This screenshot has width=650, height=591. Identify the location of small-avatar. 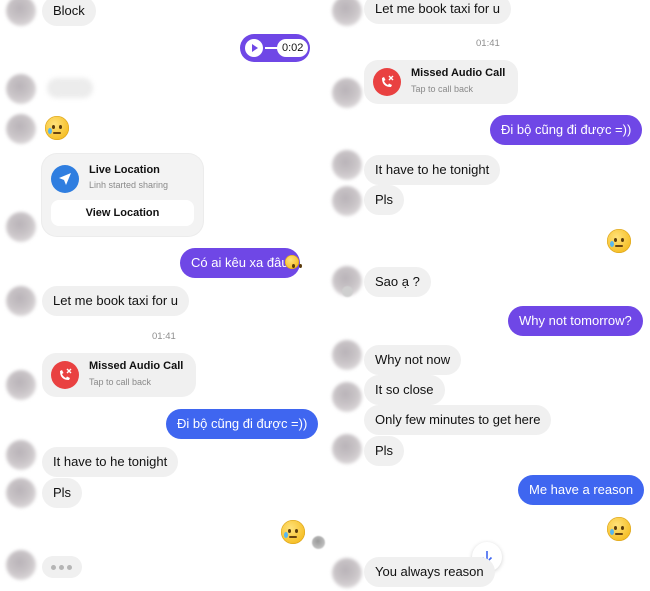
(347, 291).